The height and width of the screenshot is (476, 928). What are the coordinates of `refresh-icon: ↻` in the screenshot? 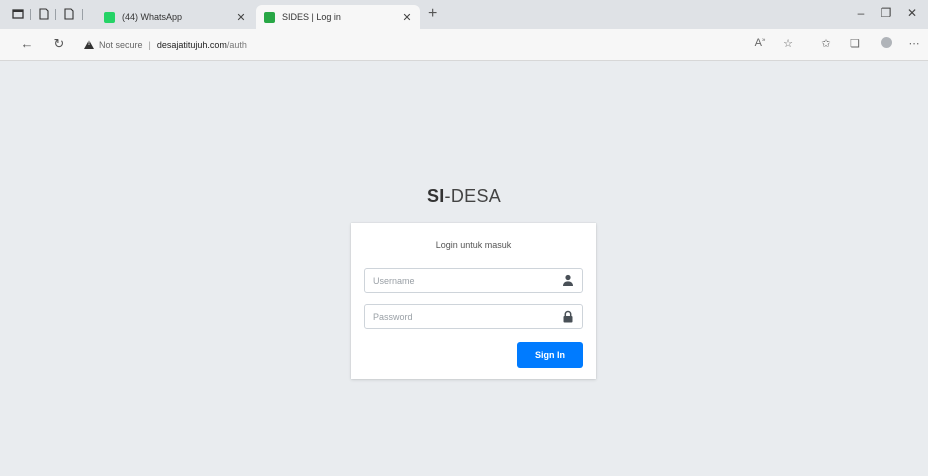 It's located at (59, 44).